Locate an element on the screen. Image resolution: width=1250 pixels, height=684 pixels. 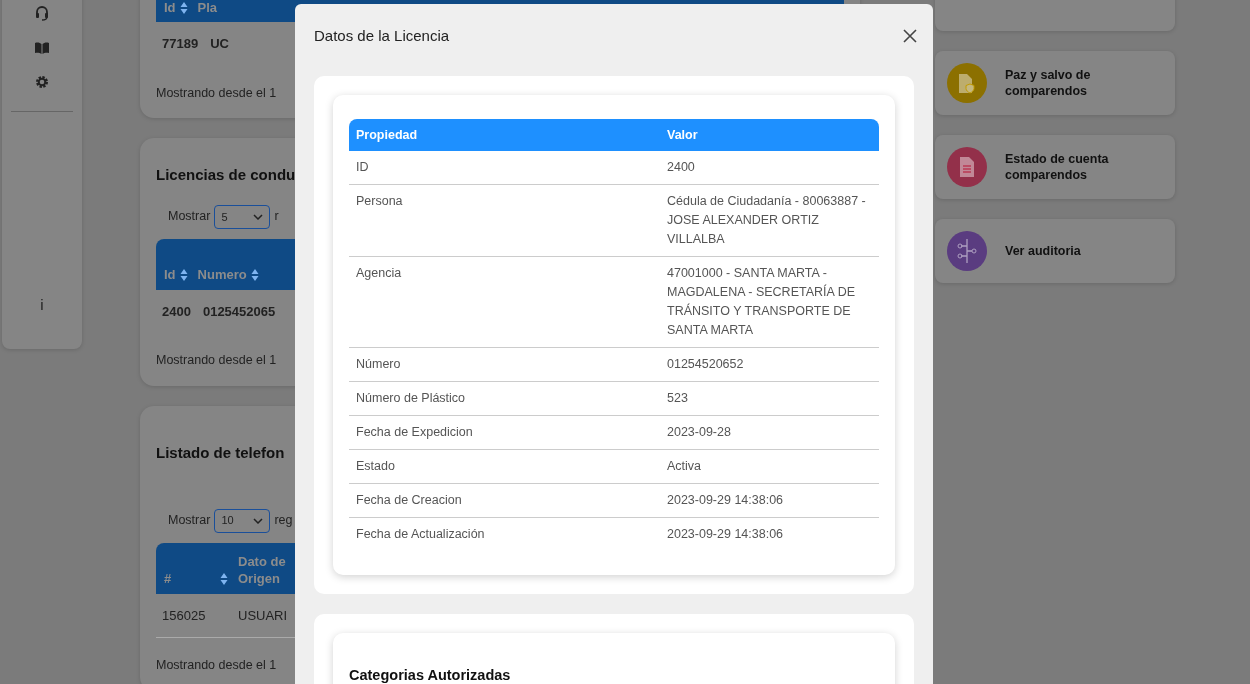
show-label: reg is located at coordinates (283, 521).